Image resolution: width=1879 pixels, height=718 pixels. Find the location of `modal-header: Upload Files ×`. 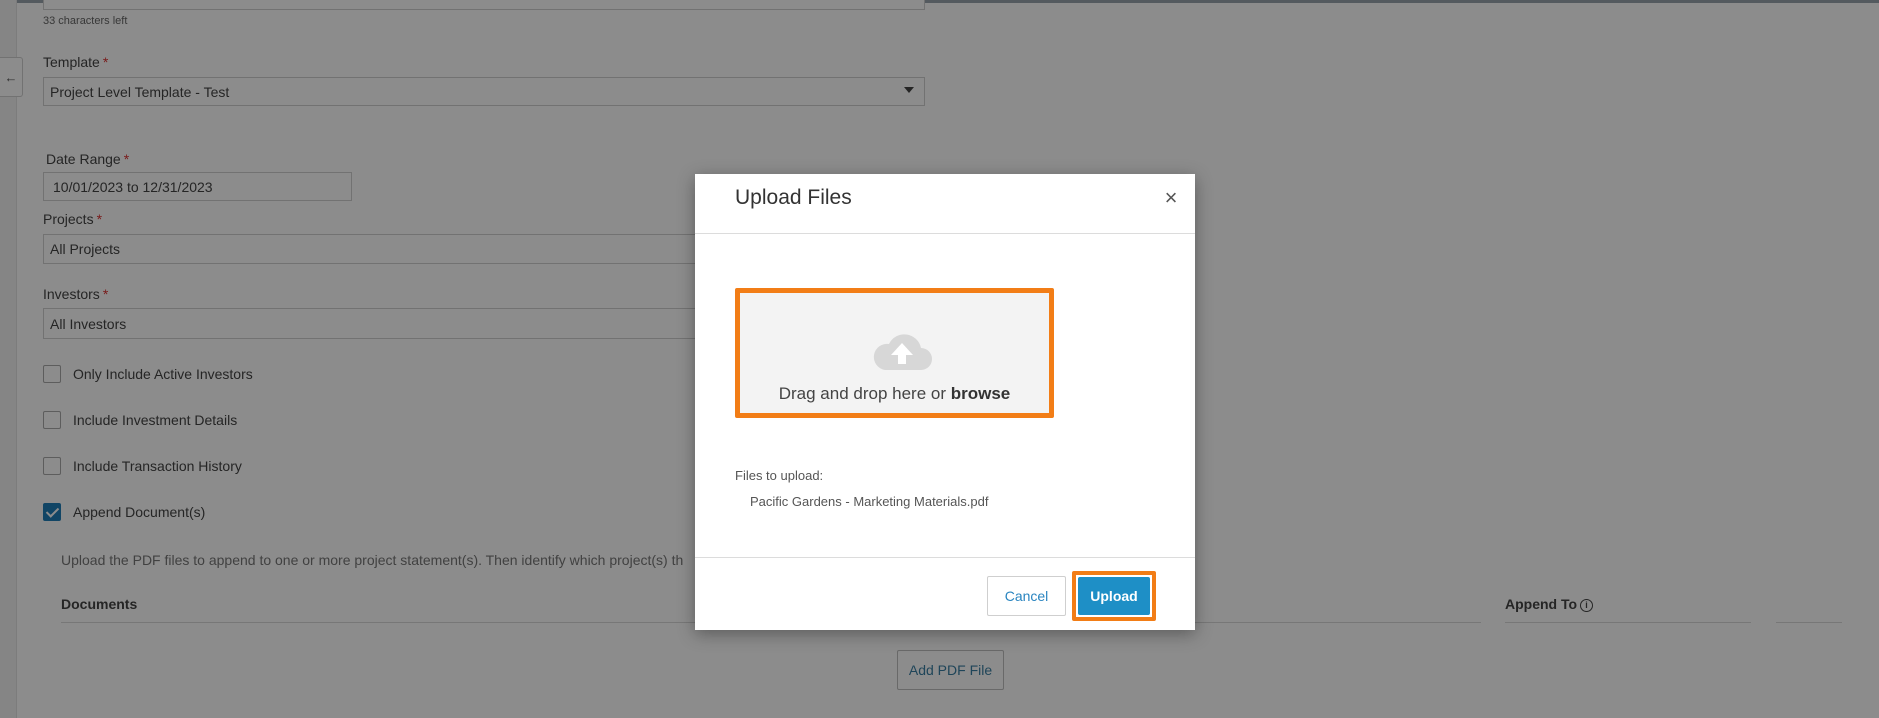

modal-header: Upload Files × is located at coordinates (945, 204).